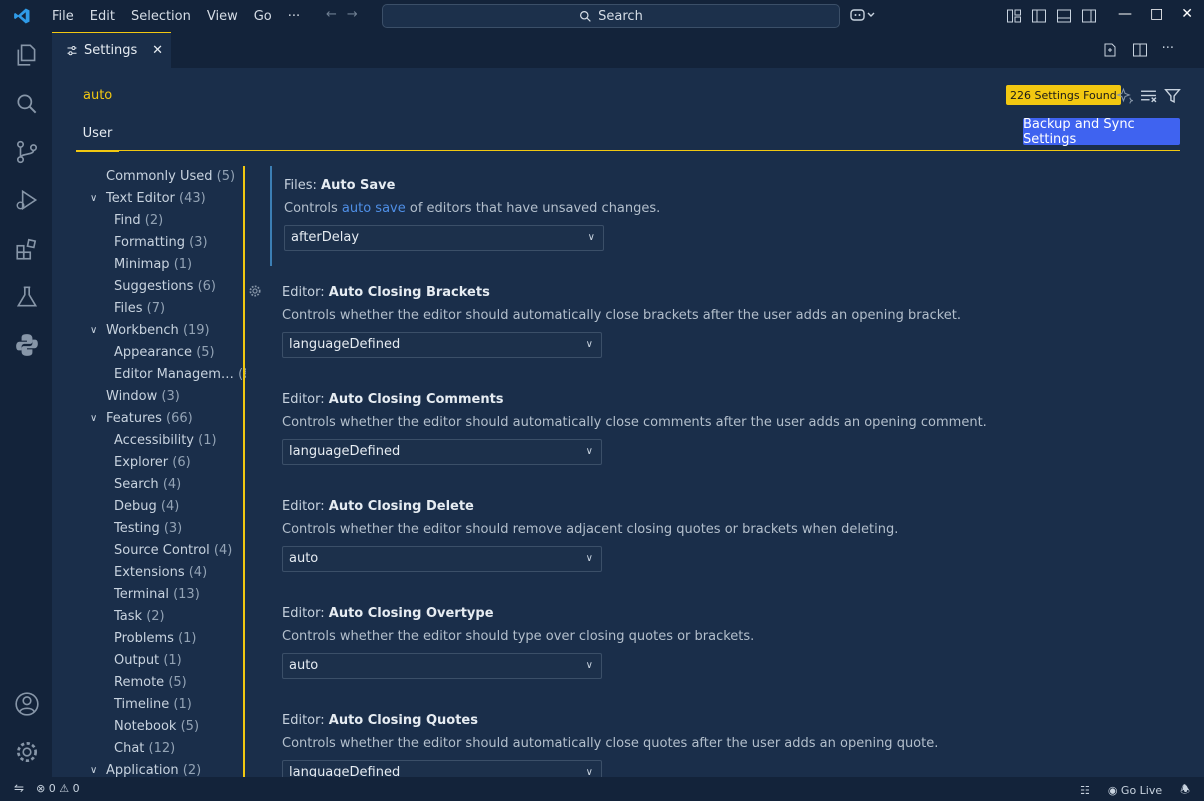 This screenshot has width=1204, height=801. I want to click on toc-item-label: Workbench, so click(142, 330).